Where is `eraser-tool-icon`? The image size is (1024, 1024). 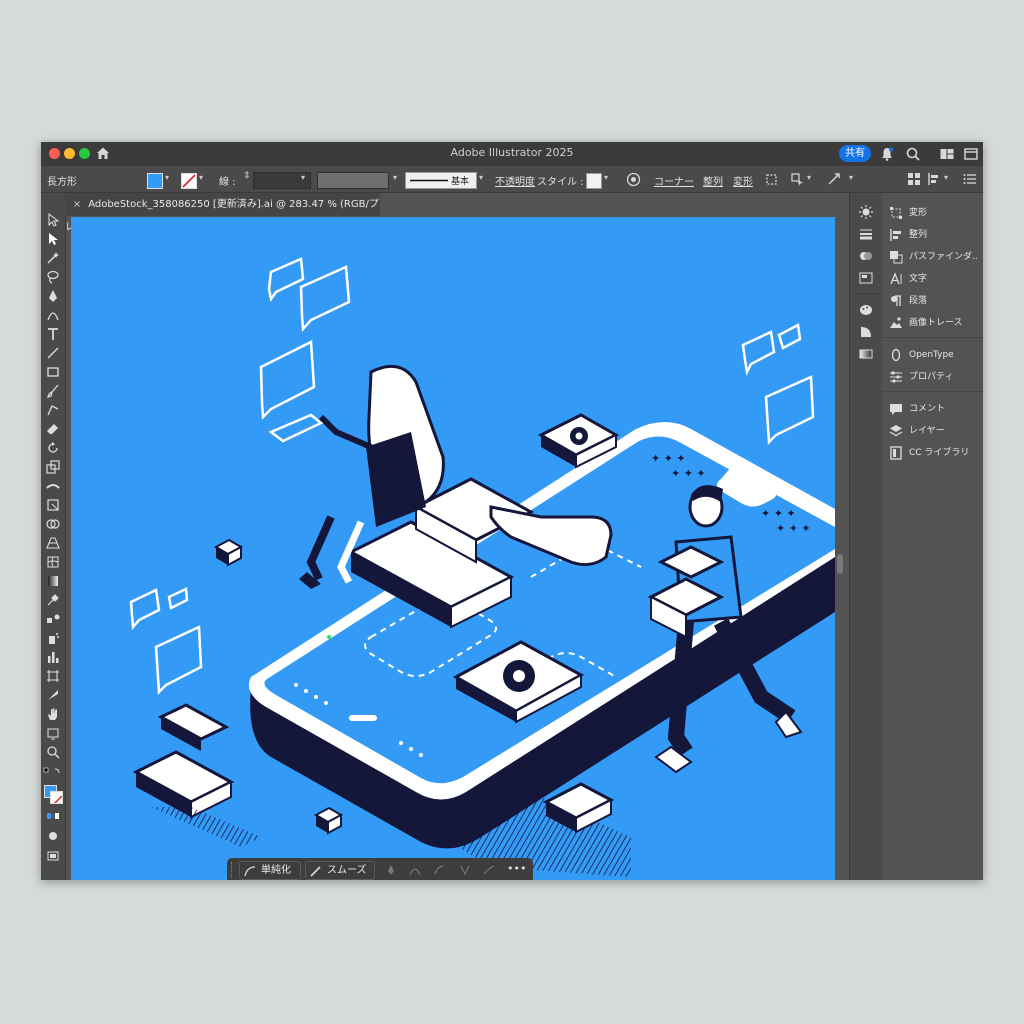 eraser-tool-icon is located at coordinates (53, 429).